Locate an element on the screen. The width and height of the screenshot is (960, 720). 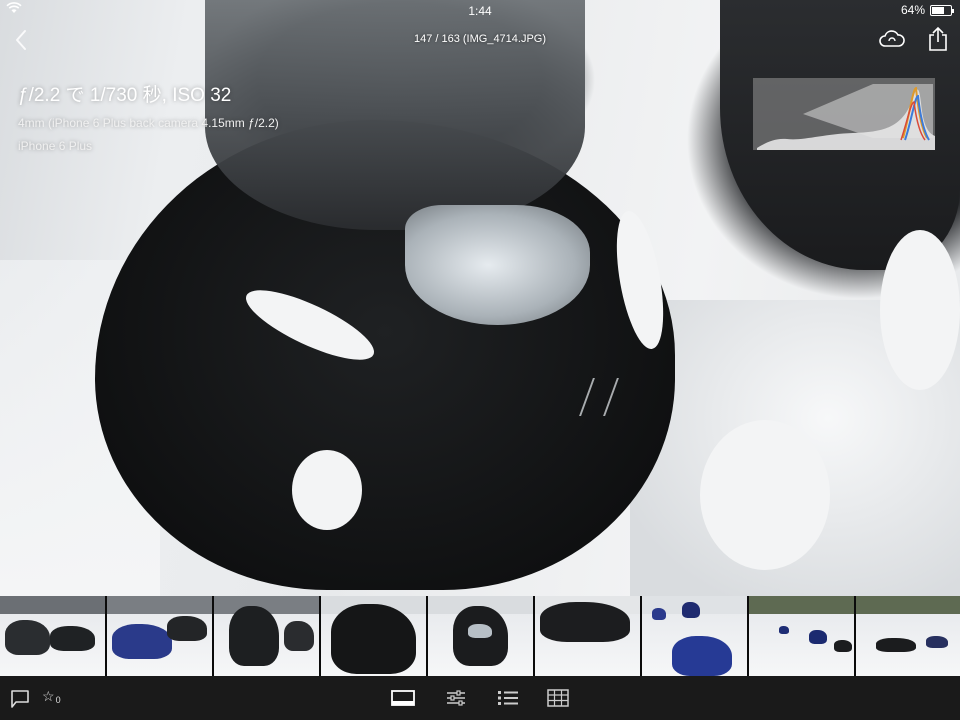
grid-icon is located at coordinates (558, 698).